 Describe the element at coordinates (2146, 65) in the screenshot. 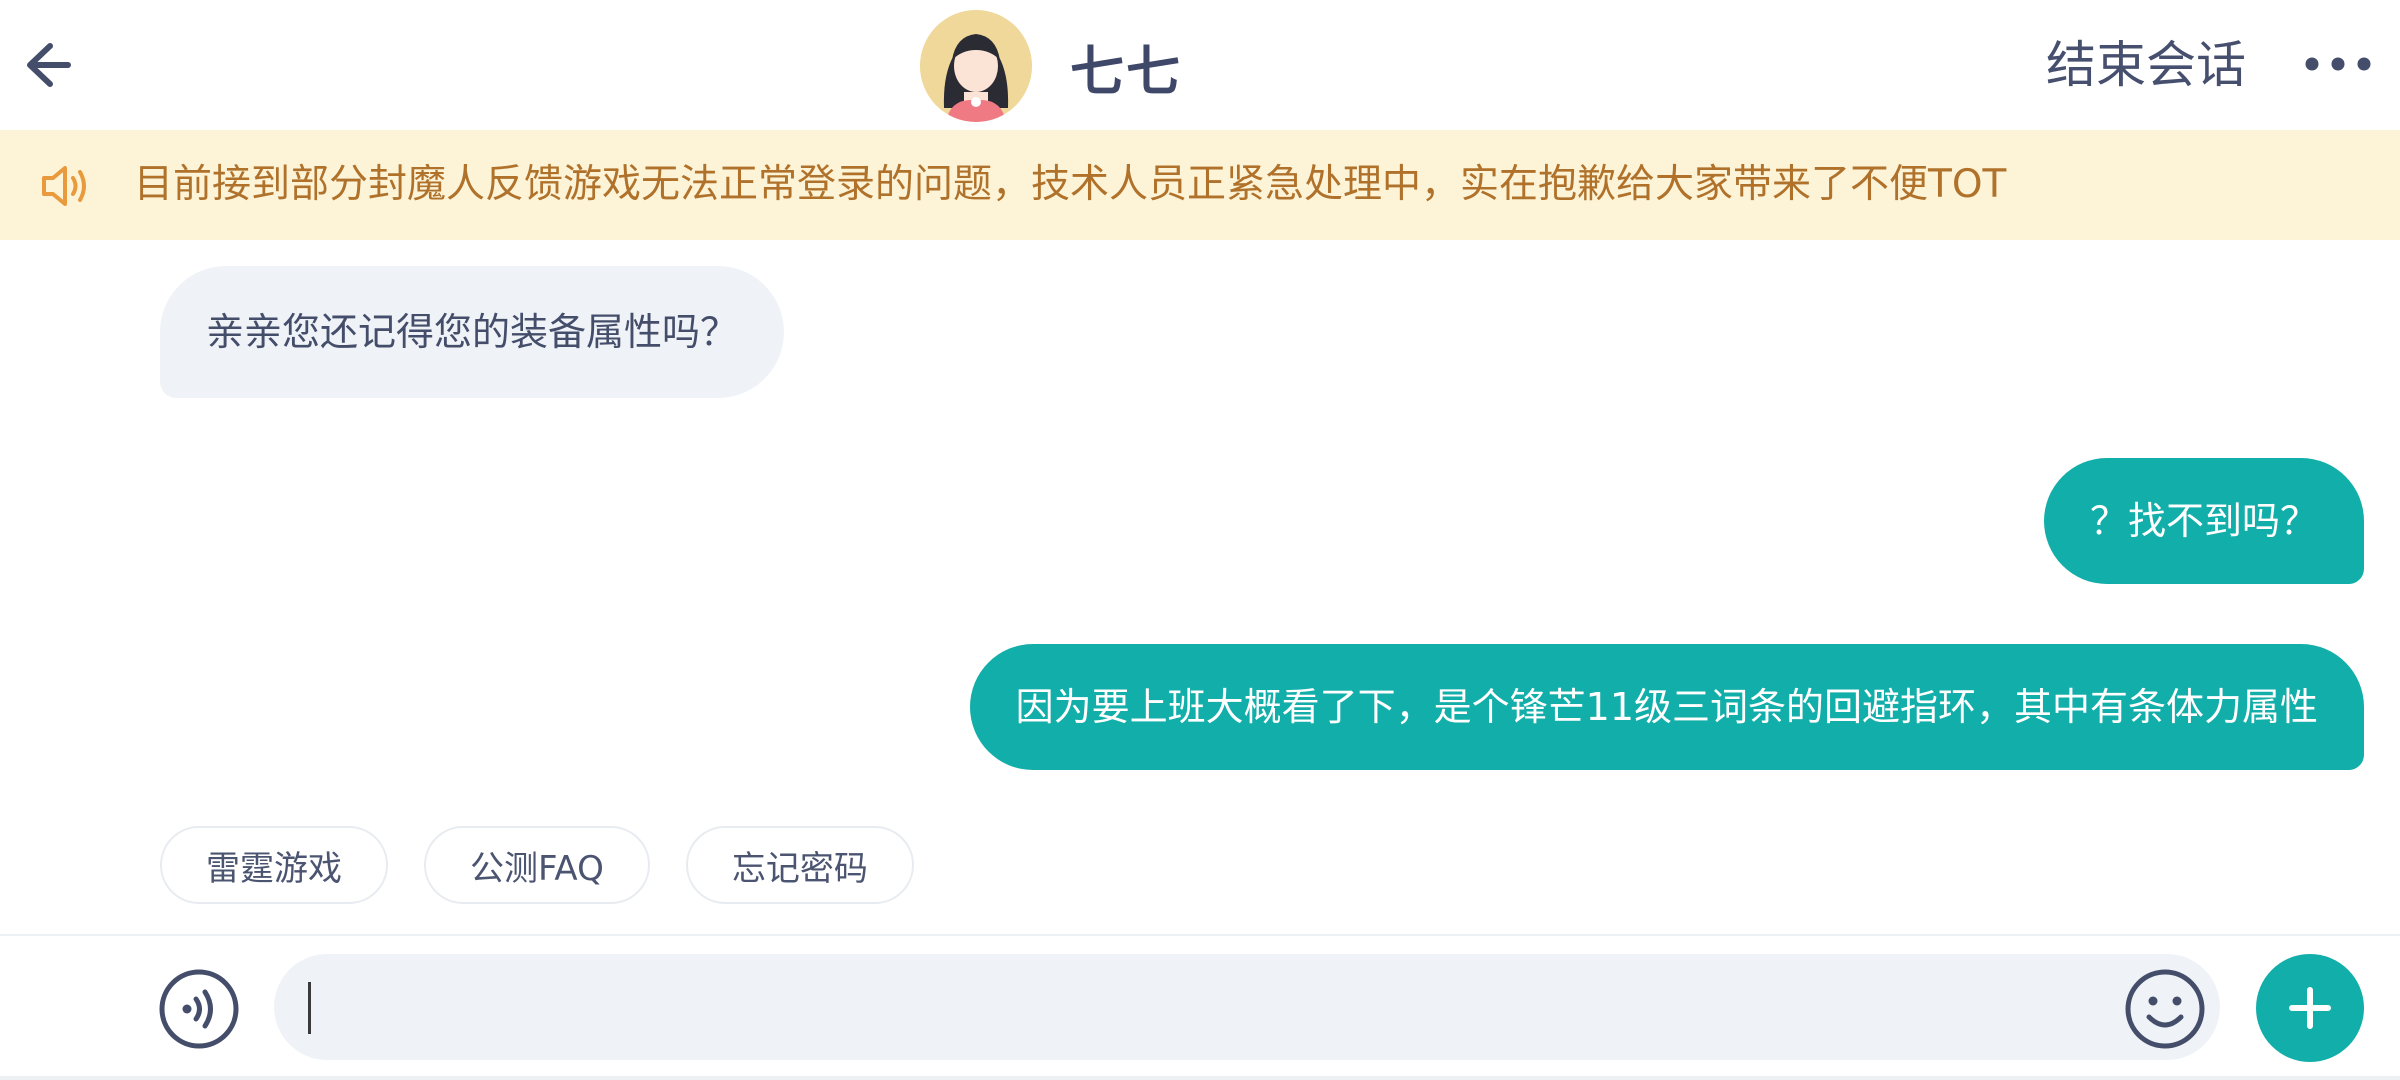

I see `end-session-button: 结束会话` at that location.